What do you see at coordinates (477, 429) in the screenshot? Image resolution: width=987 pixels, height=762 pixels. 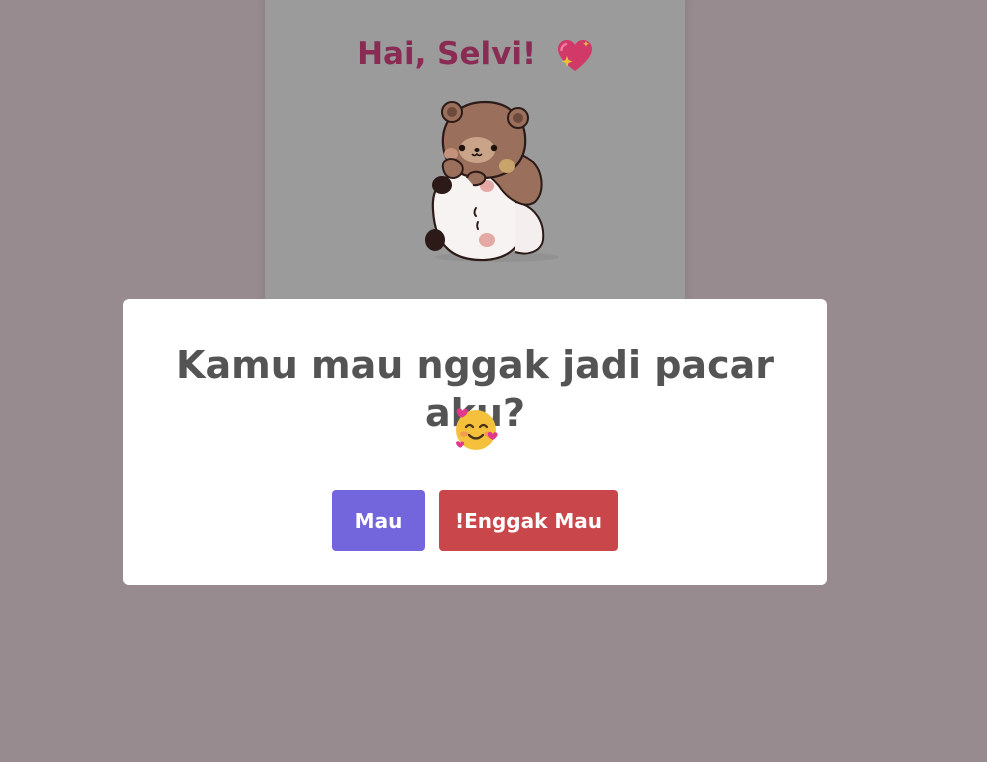 I see `smiling-face-with-hearts-icon` at bounding box center [477, 429].